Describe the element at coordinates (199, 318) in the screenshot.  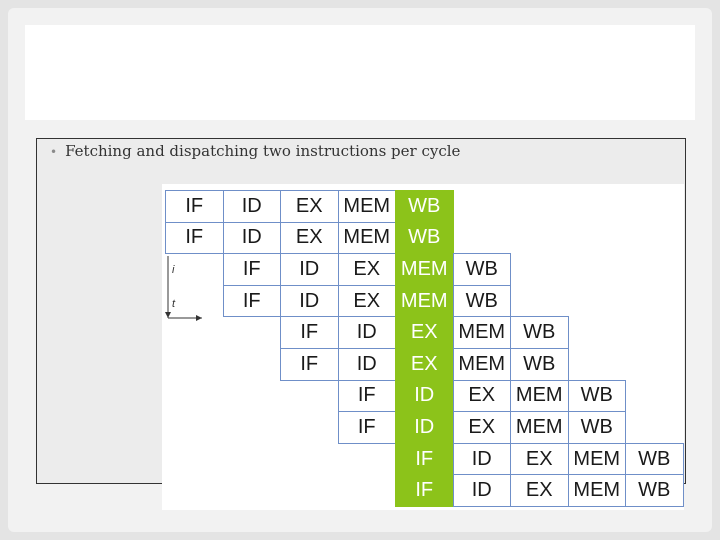
I see `horizontal-arrow-icon` at that location.